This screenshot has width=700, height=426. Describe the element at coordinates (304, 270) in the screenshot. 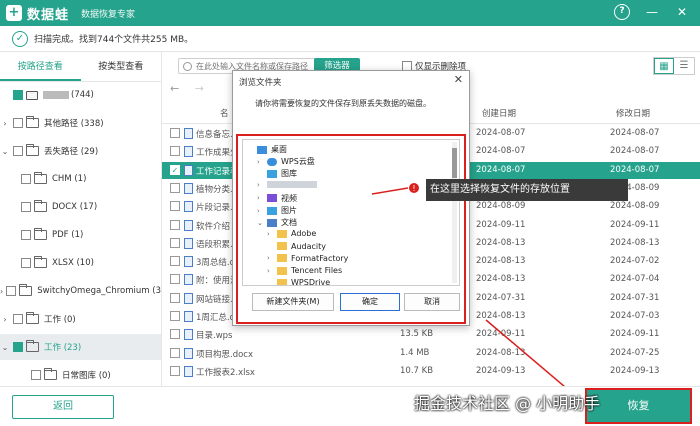

I see `folder-tree-item: › Tencent Files` at that location.